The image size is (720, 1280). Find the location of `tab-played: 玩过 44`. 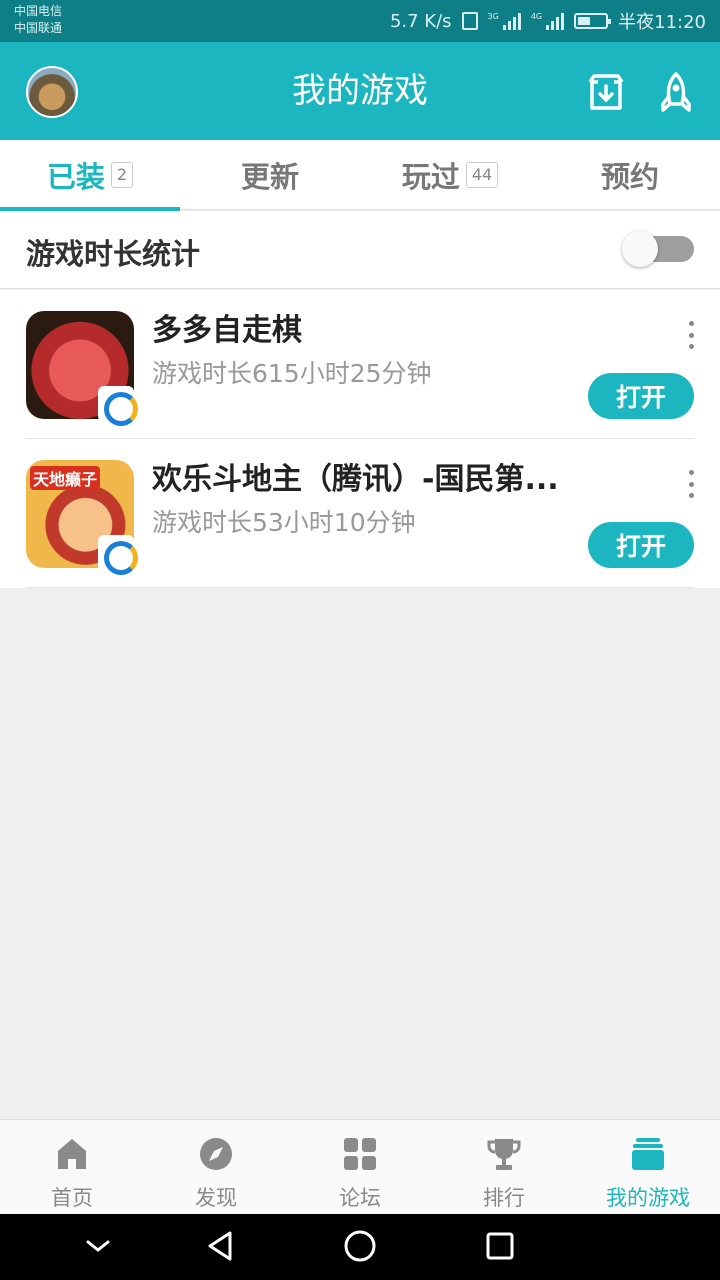

tab-played: 玩过 44 is located at coordinates (450, 175).